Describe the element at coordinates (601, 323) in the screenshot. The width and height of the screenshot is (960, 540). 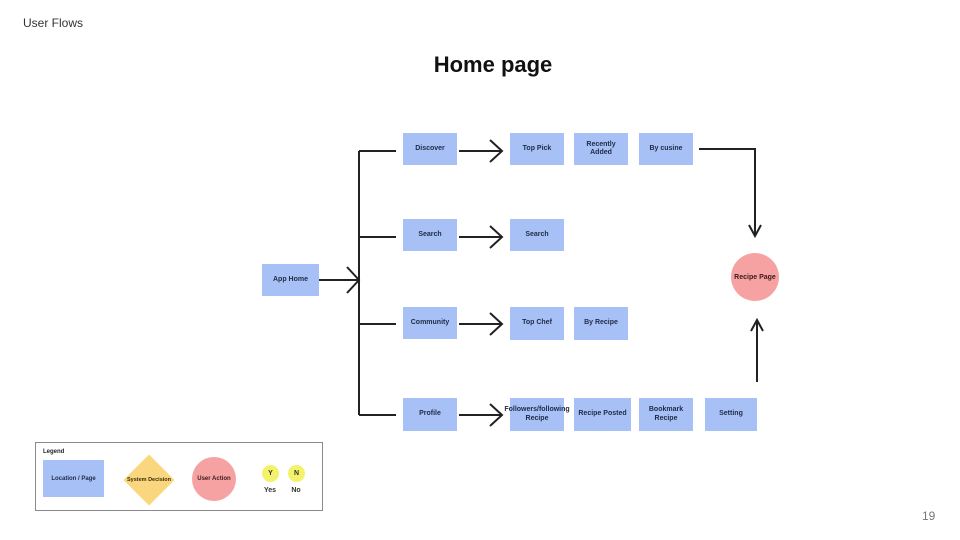
I see `node-by-recipe: By Recipe` at that location.